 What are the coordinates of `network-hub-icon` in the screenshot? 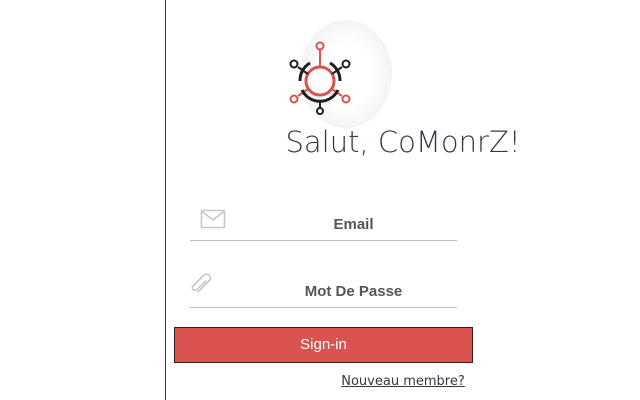 It's located at (320, 78).